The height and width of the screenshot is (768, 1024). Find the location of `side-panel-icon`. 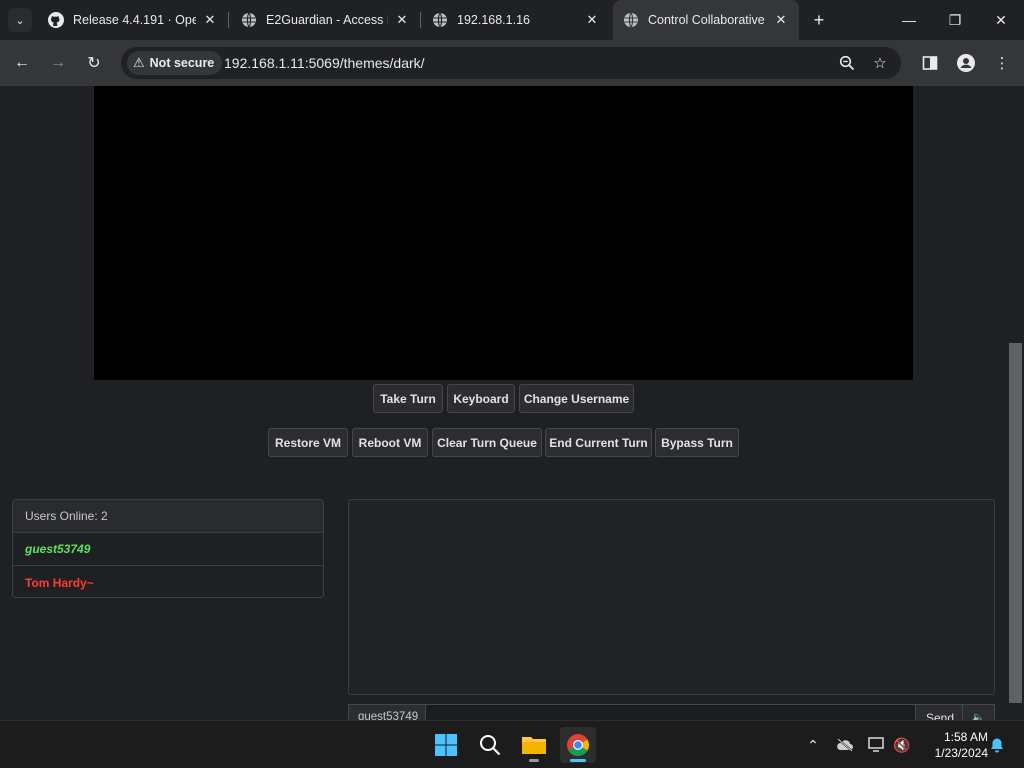

side-panel-icon is located at coordinates (930, 63).